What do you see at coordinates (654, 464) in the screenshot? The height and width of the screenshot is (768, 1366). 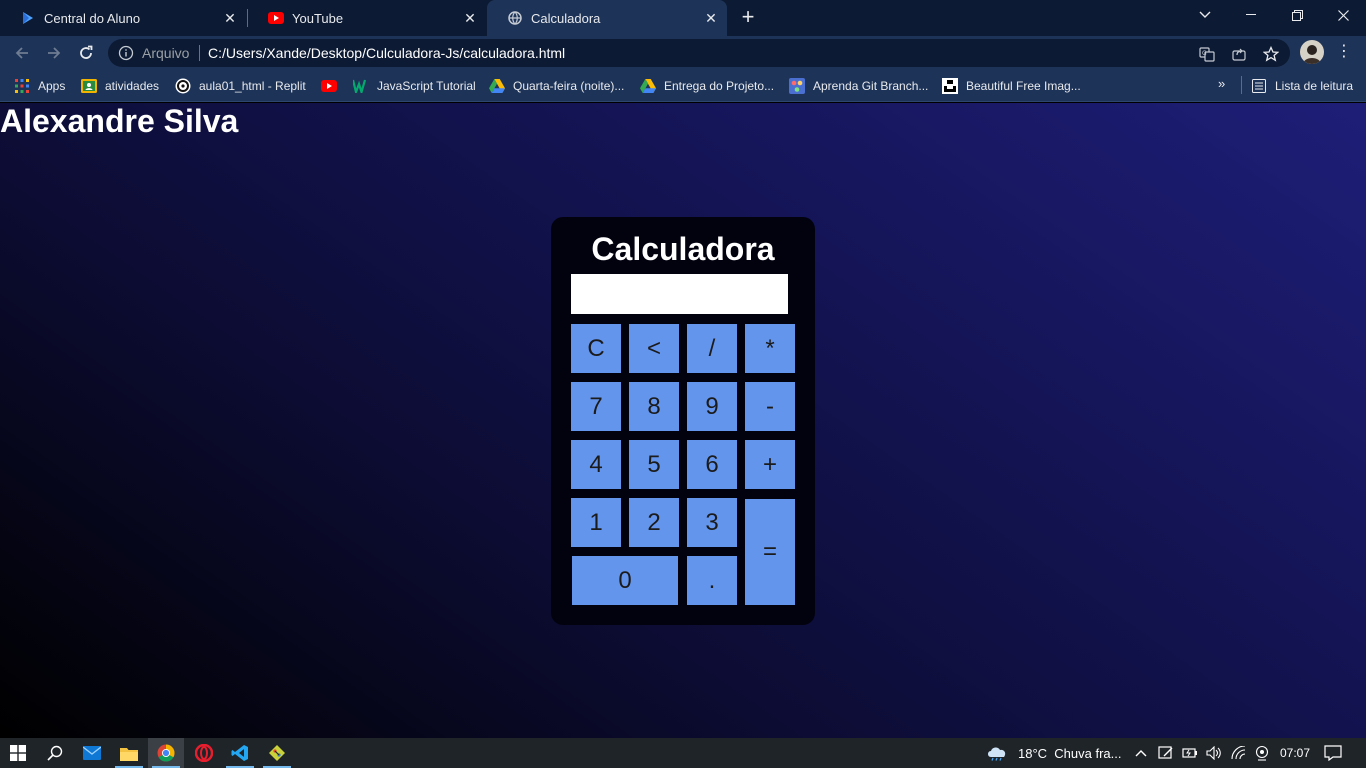 I see `digit-5-button: 5` at bounding box center [654, 464].